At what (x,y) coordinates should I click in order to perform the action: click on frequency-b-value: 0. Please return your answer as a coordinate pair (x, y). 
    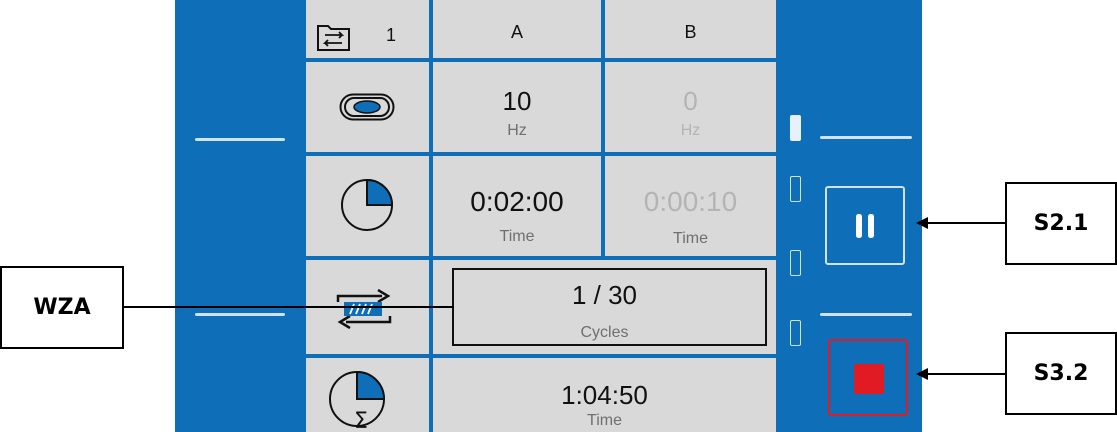
    Looking at the image, I should click on (690, 101).